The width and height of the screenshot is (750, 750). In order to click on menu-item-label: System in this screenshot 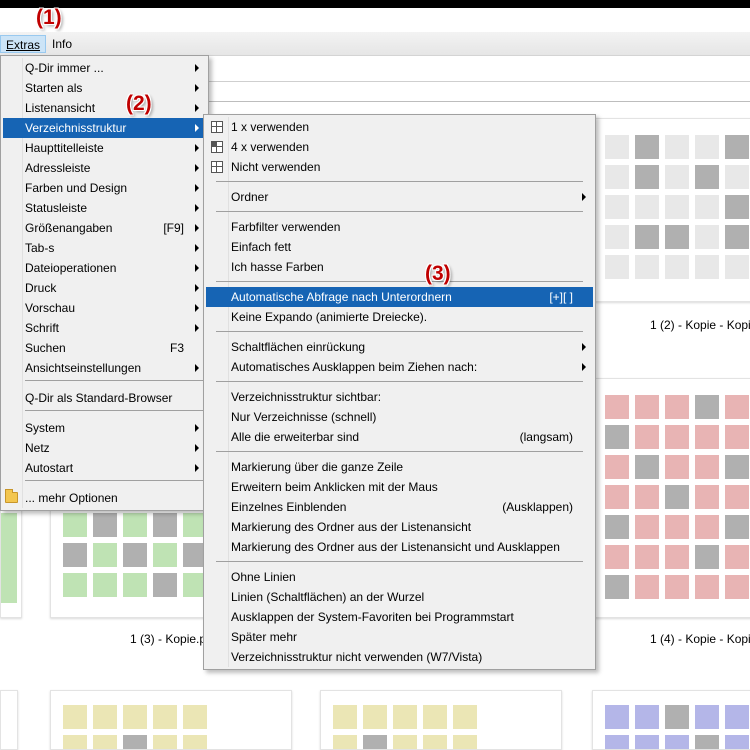, I will do `click(45, 428)`.